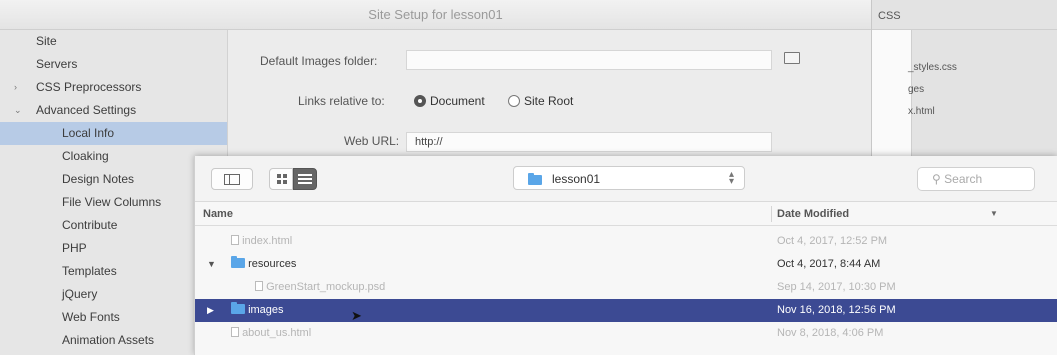 The width and height of the screenshot is (1057, 355). I want to click on icon-view-button, so click(281, 179).